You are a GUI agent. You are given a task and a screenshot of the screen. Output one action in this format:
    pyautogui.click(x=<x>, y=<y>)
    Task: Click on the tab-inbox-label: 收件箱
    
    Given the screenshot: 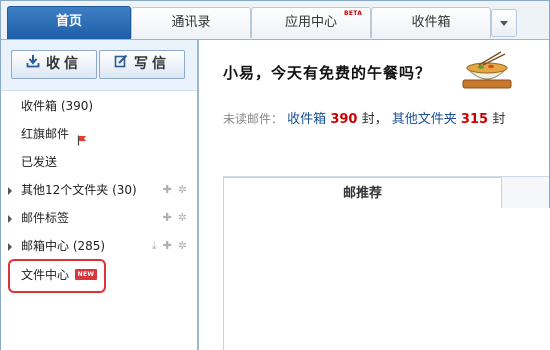 What is the action you would take?
    pyautogui.click(x=431, y=22)
    